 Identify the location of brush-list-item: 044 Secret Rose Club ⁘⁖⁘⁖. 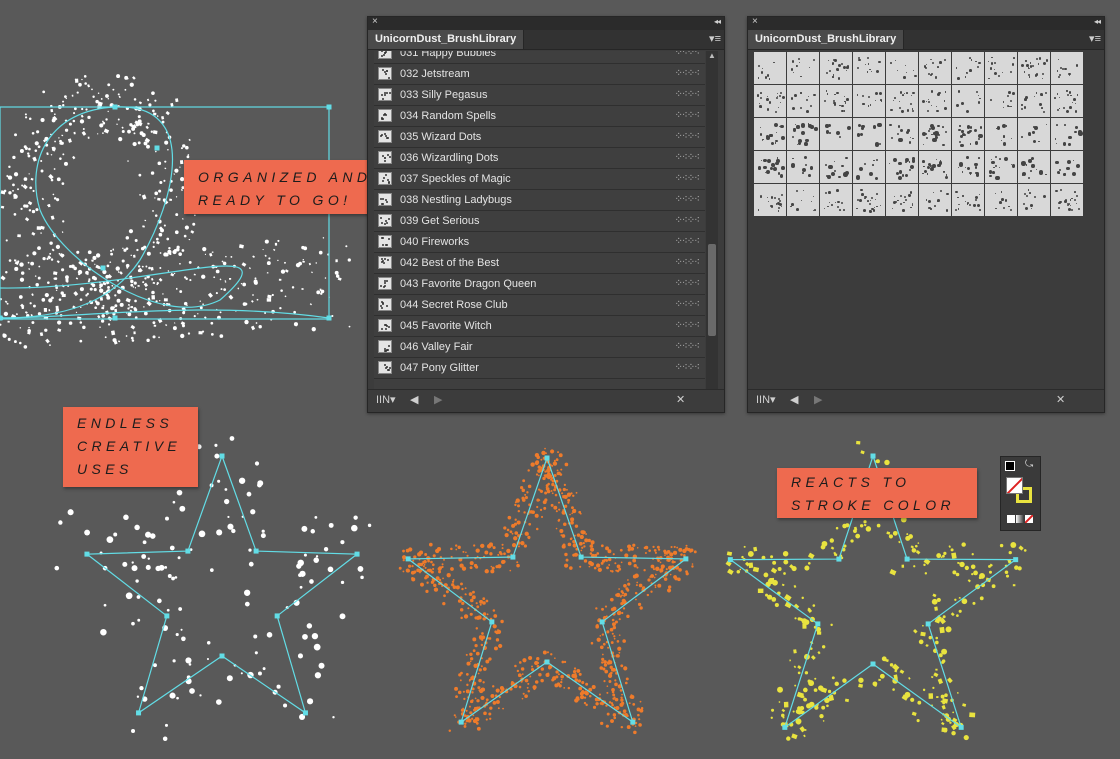
(539, 305).